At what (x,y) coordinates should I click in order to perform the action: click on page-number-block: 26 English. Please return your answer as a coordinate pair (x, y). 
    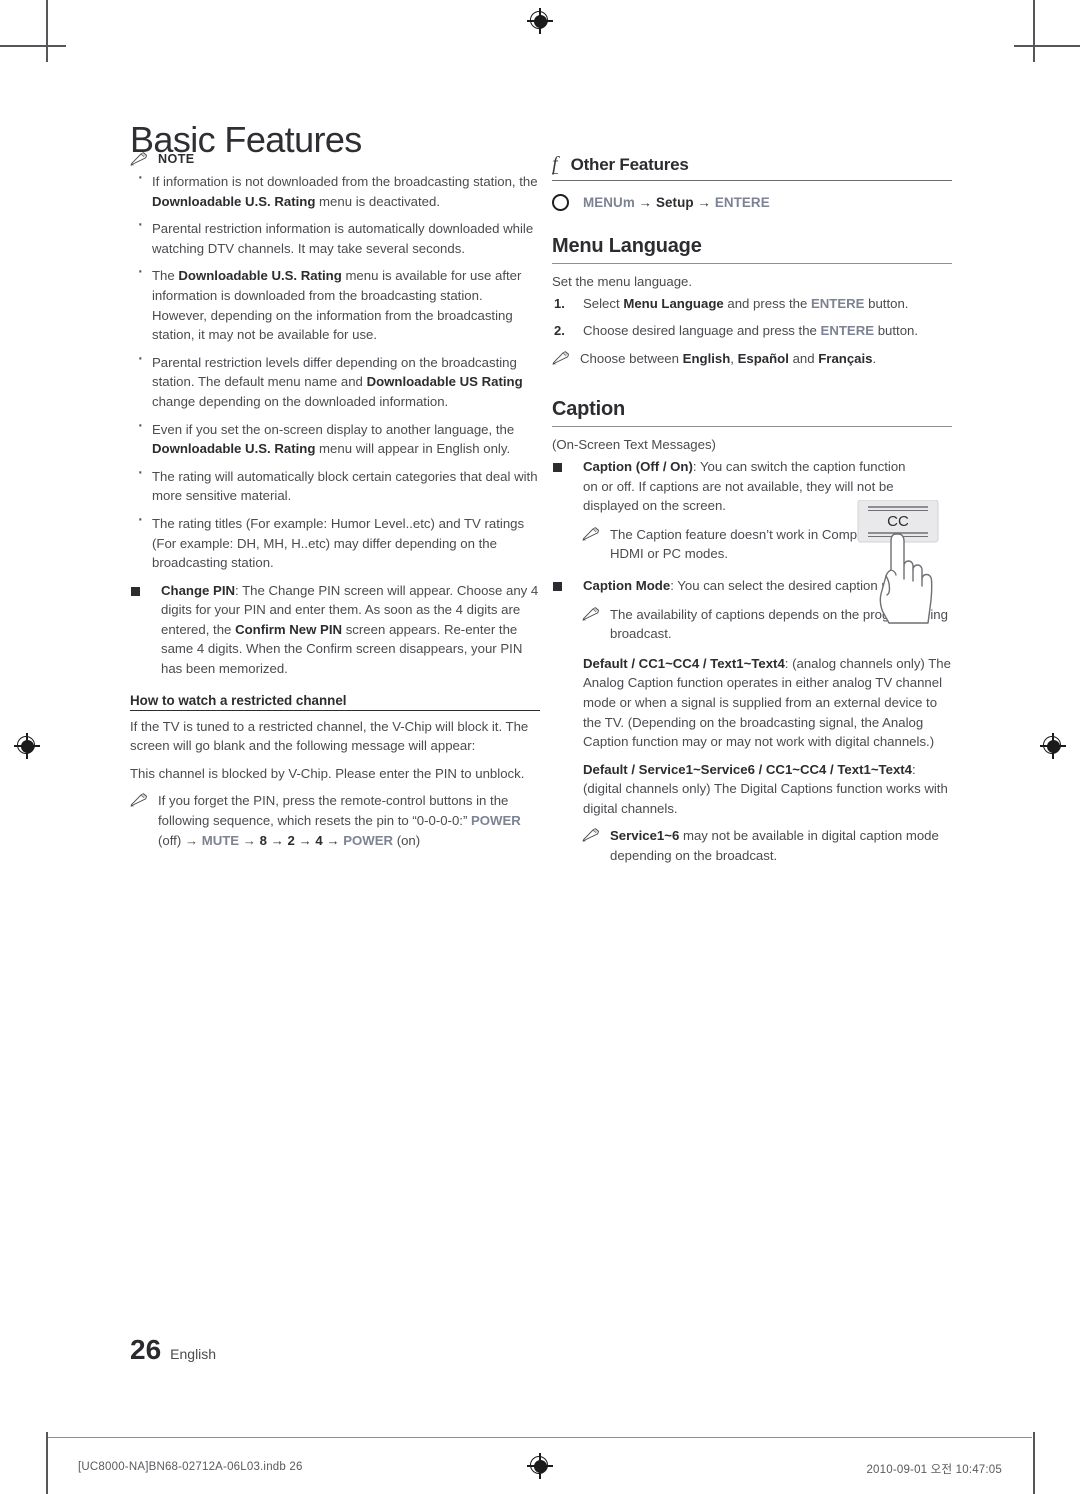
    Looking at the image, I should click on (173, 1350).